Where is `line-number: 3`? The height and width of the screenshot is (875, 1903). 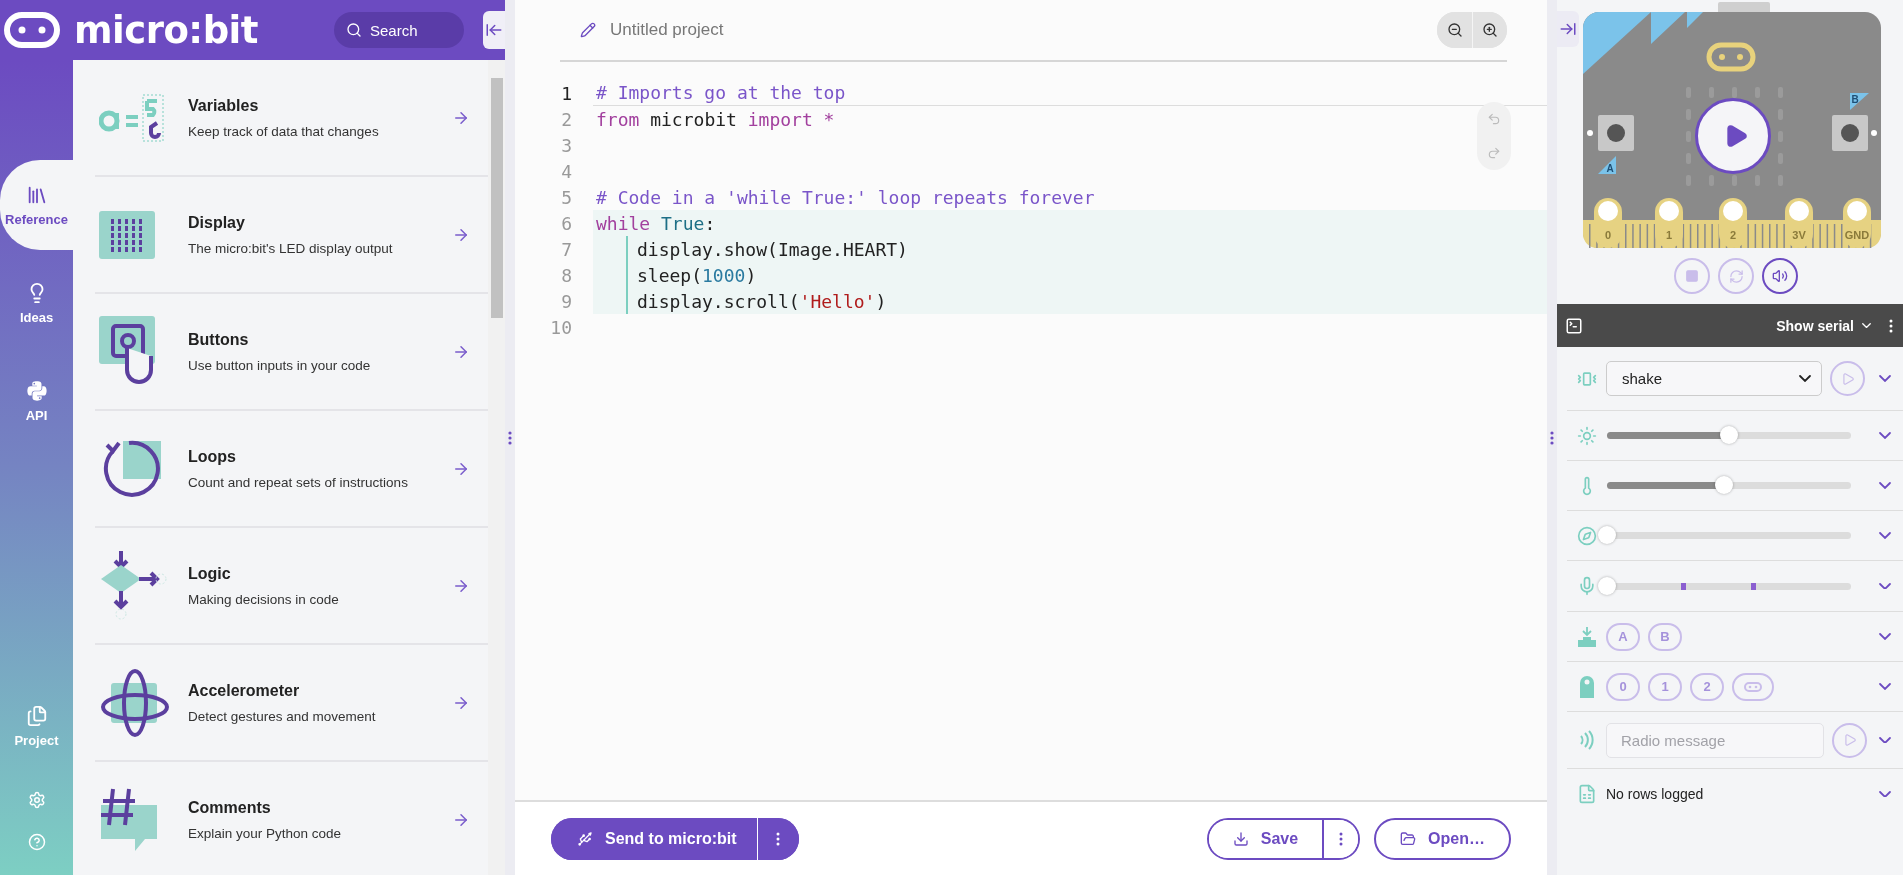 line-number: 3 is located at coordinates (566, 145).